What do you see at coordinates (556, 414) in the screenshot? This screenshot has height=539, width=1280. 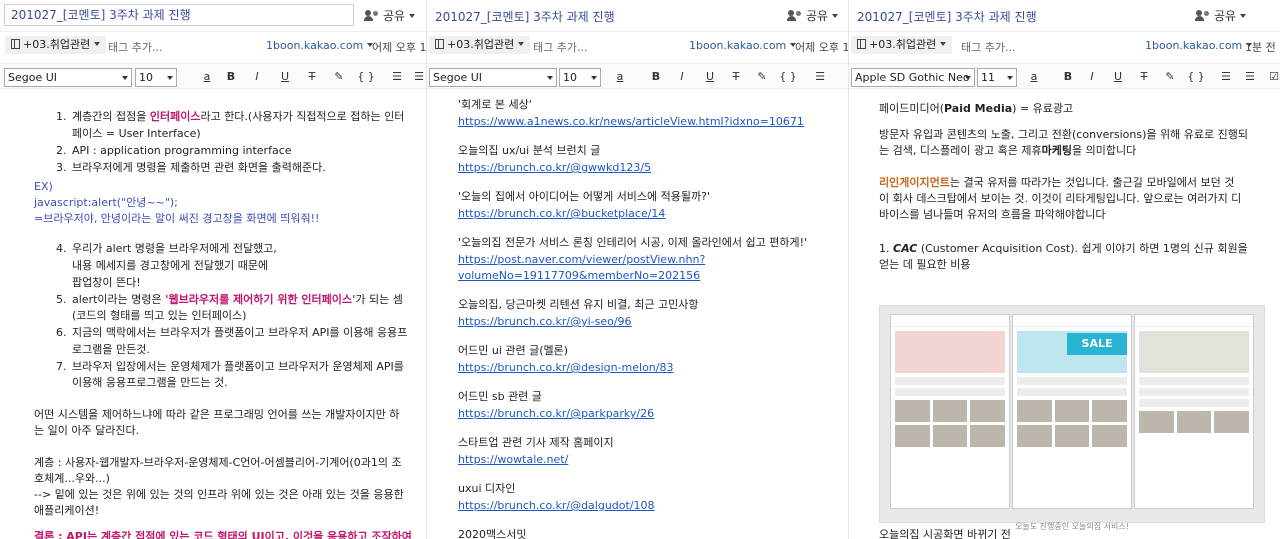 I see `link-url: https://brunch.co.kr/@parkparky/26` at bounding box center [556, 414].